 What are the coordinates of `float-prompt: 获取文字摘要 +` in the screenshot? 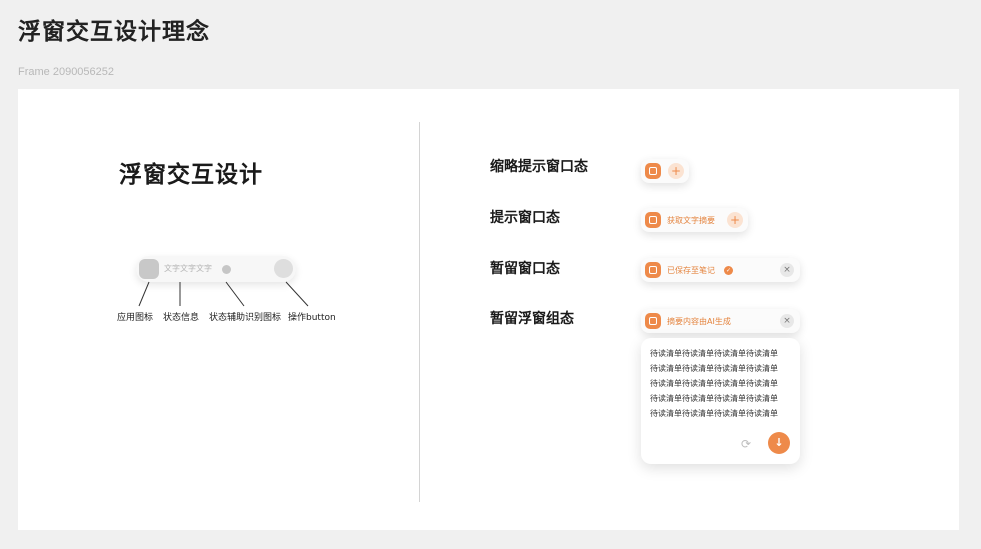 It's located at (694, 220).